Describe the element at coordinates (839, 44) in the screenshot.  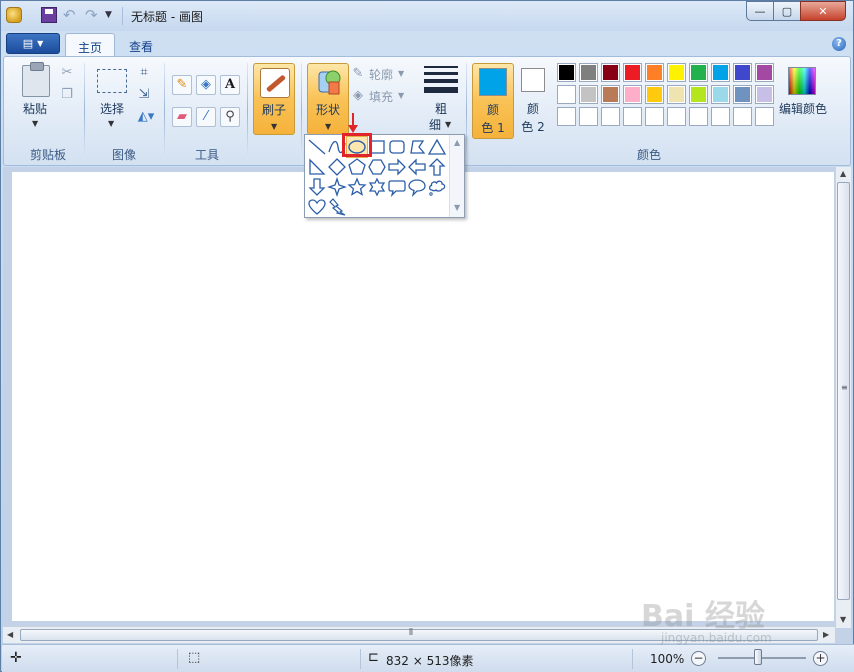
I see `help-icon: ?` at that location.